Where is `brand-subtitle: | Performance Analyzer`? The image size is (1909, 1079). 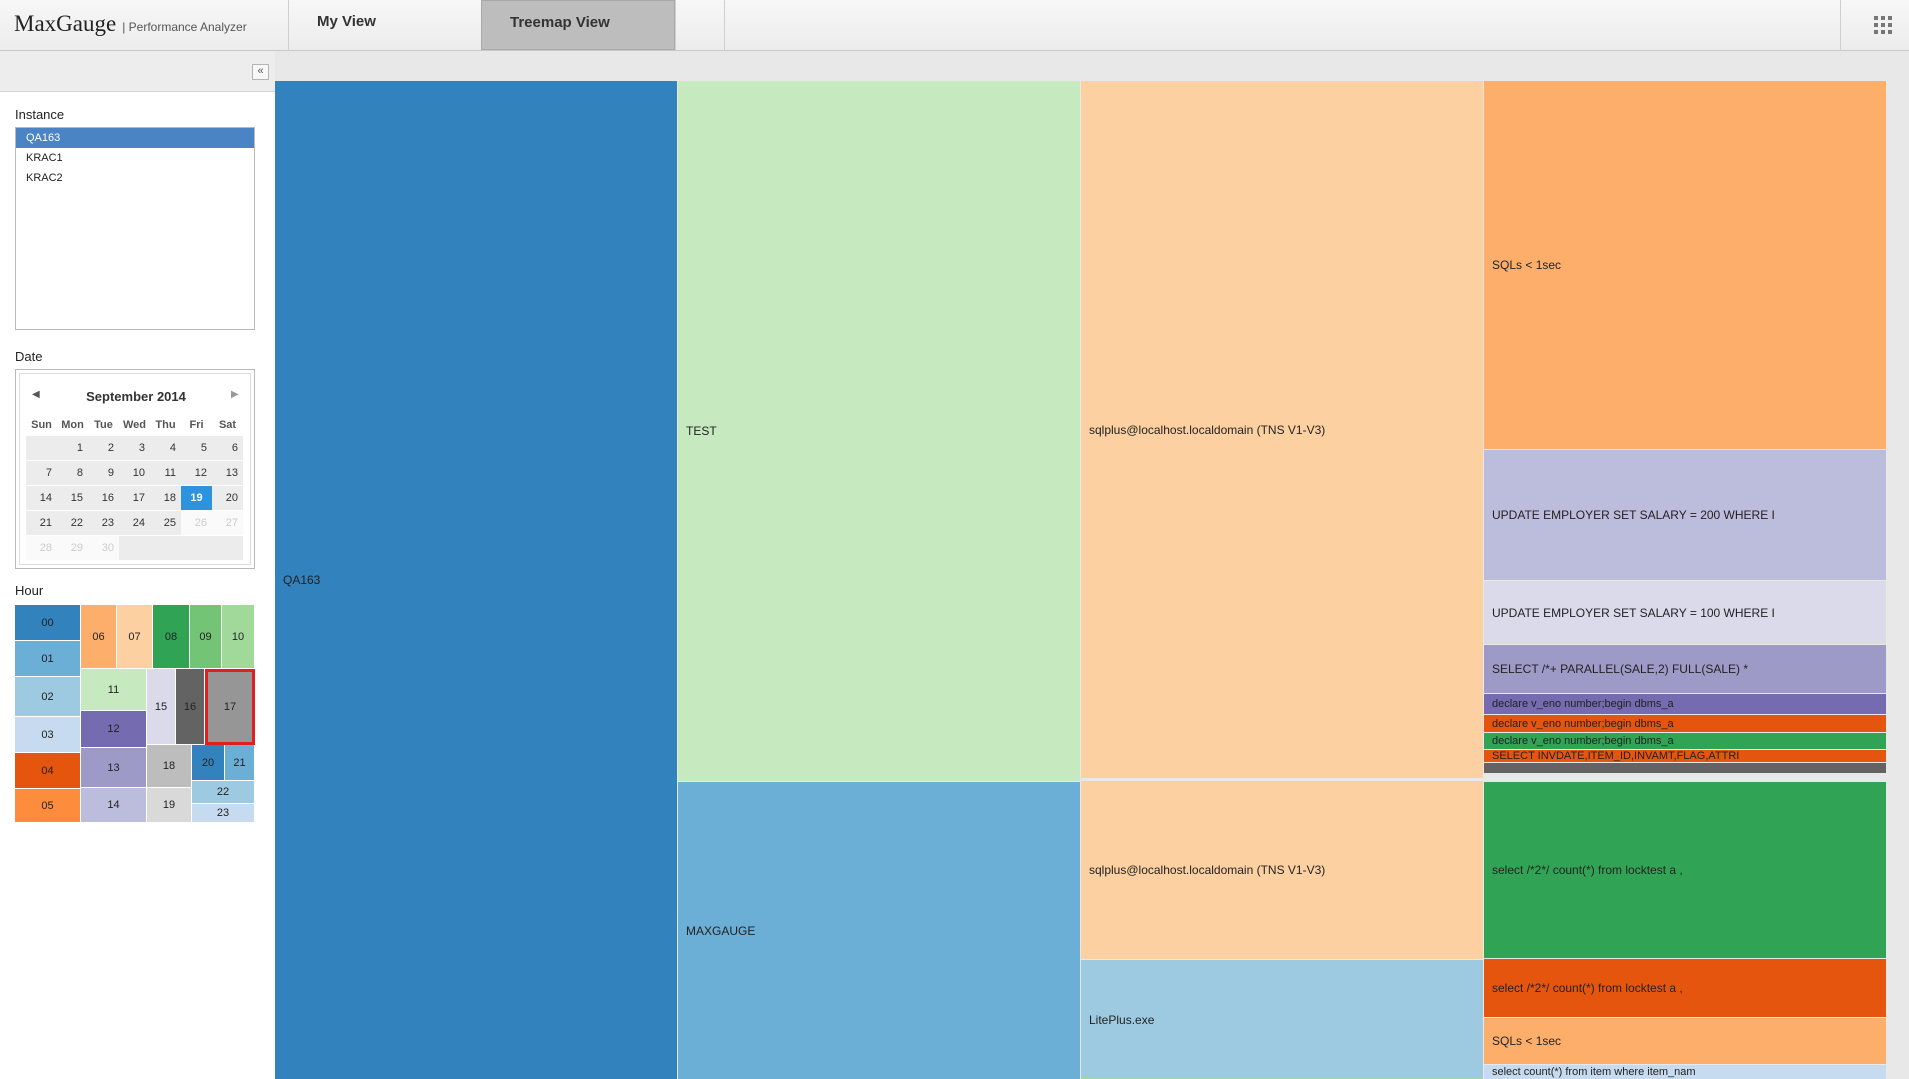
brand-subtitle: | Performance Analyzer is located at coordinates (184, 27).